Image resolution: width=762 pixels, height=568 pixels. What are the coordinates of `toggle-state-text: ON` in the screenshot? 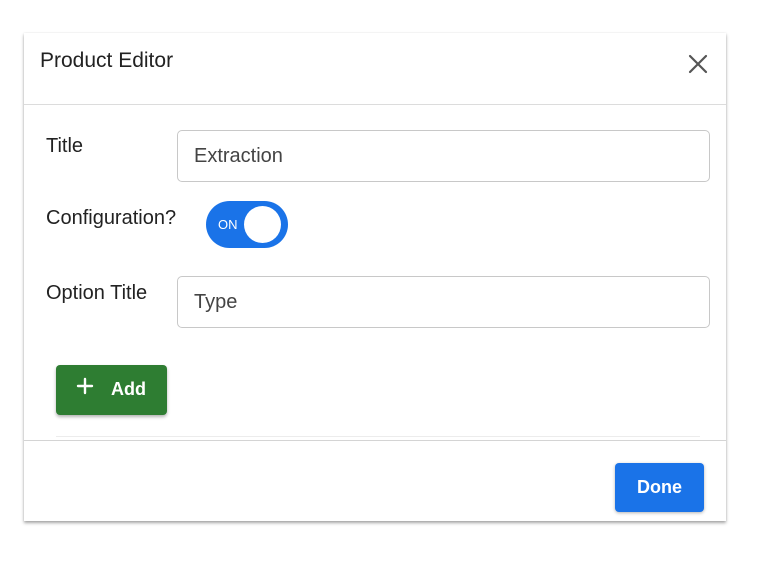 It's located at (228, 224).